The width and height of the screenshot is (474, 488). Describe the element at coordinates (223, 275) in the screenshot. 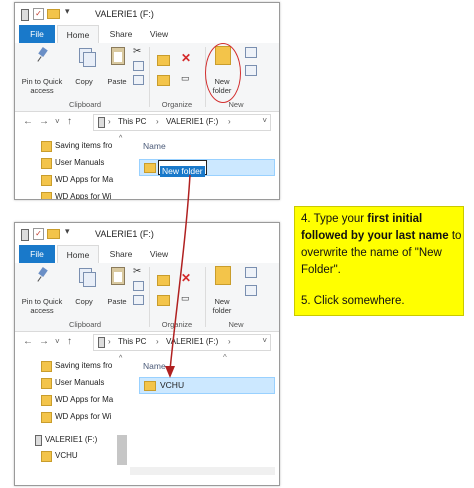

I see `new-folder-icon` at that location.